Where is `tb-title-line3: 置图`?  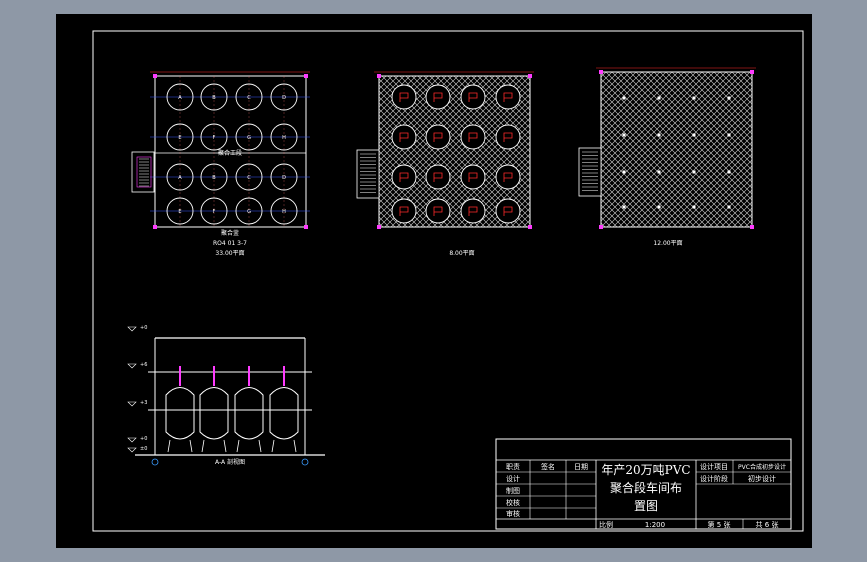 tb-title-line3: 置图 is located at coordinates (646, 506).